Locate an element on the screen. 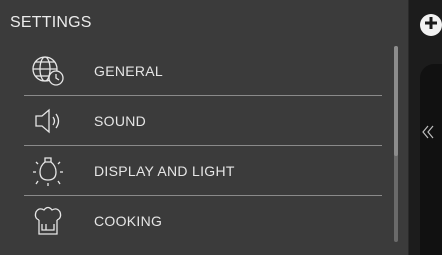 The image size is (442, 255). speaker-icon is located at coordinates (48, 121).